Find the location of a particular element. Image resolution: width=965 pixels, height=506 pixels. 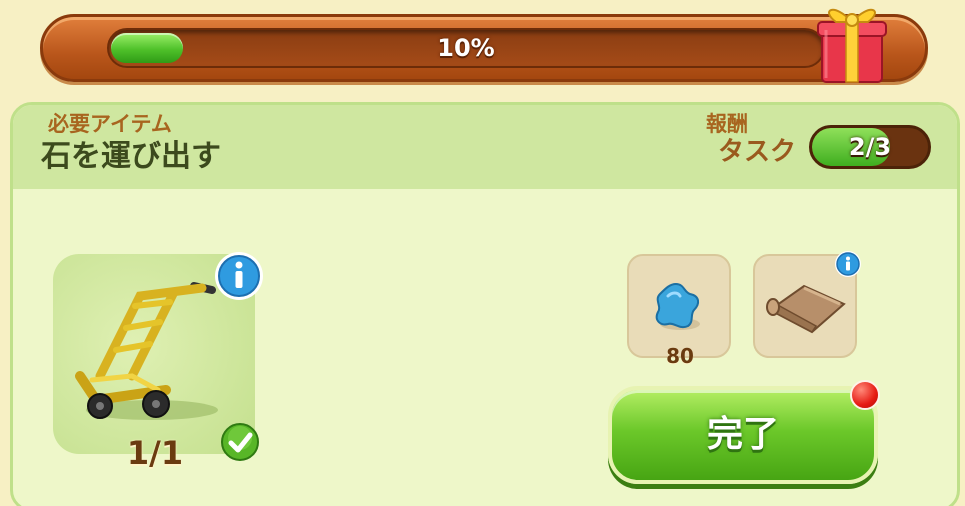

gift-box-icon is located at coordinates (852, 42).